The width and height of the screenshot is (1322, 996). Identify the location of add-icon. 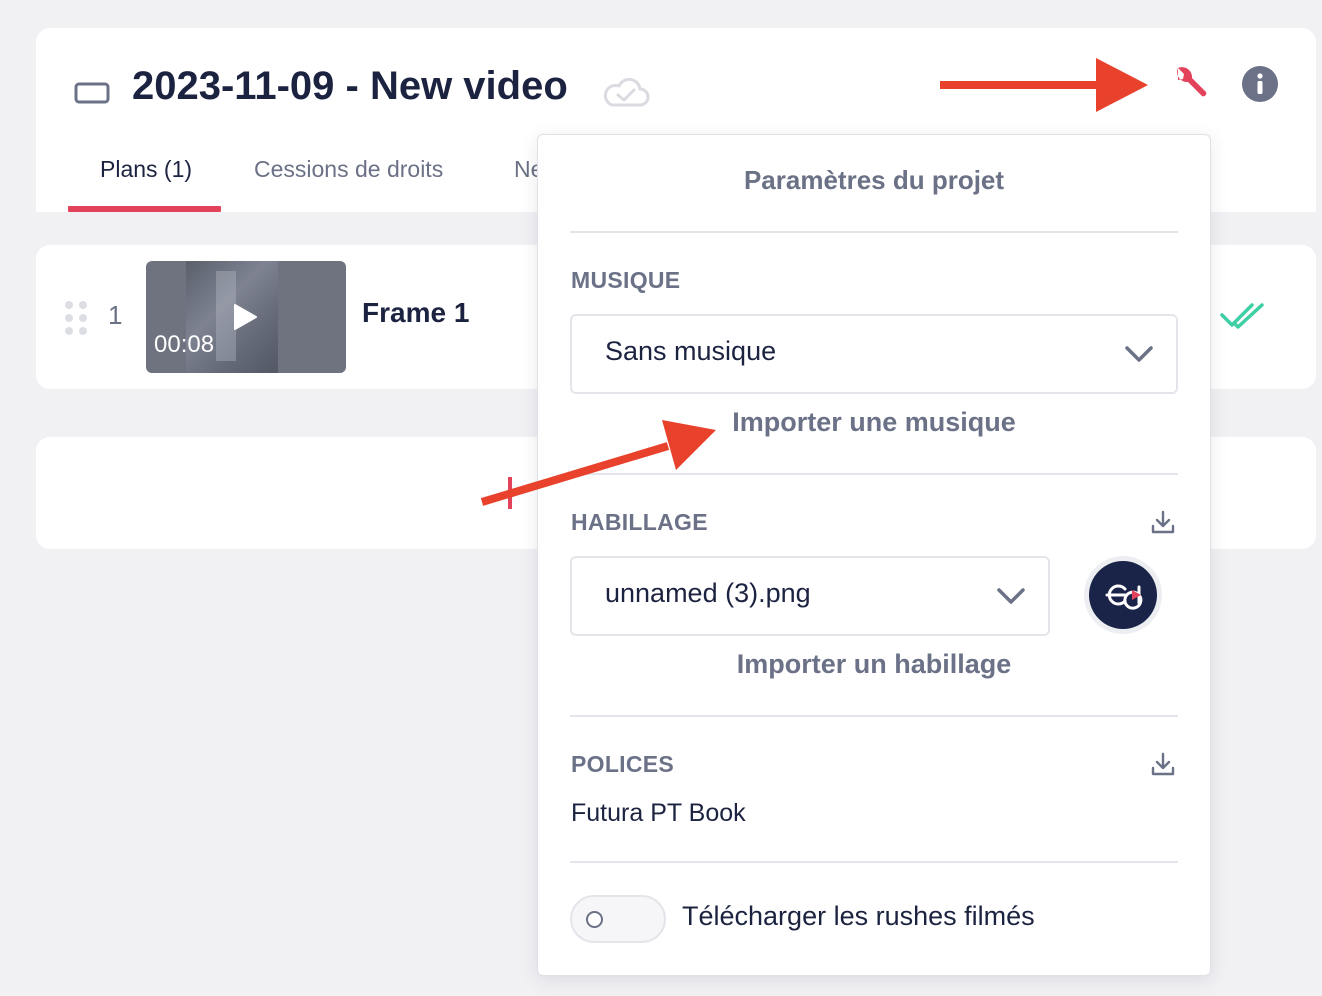
(510, 493).